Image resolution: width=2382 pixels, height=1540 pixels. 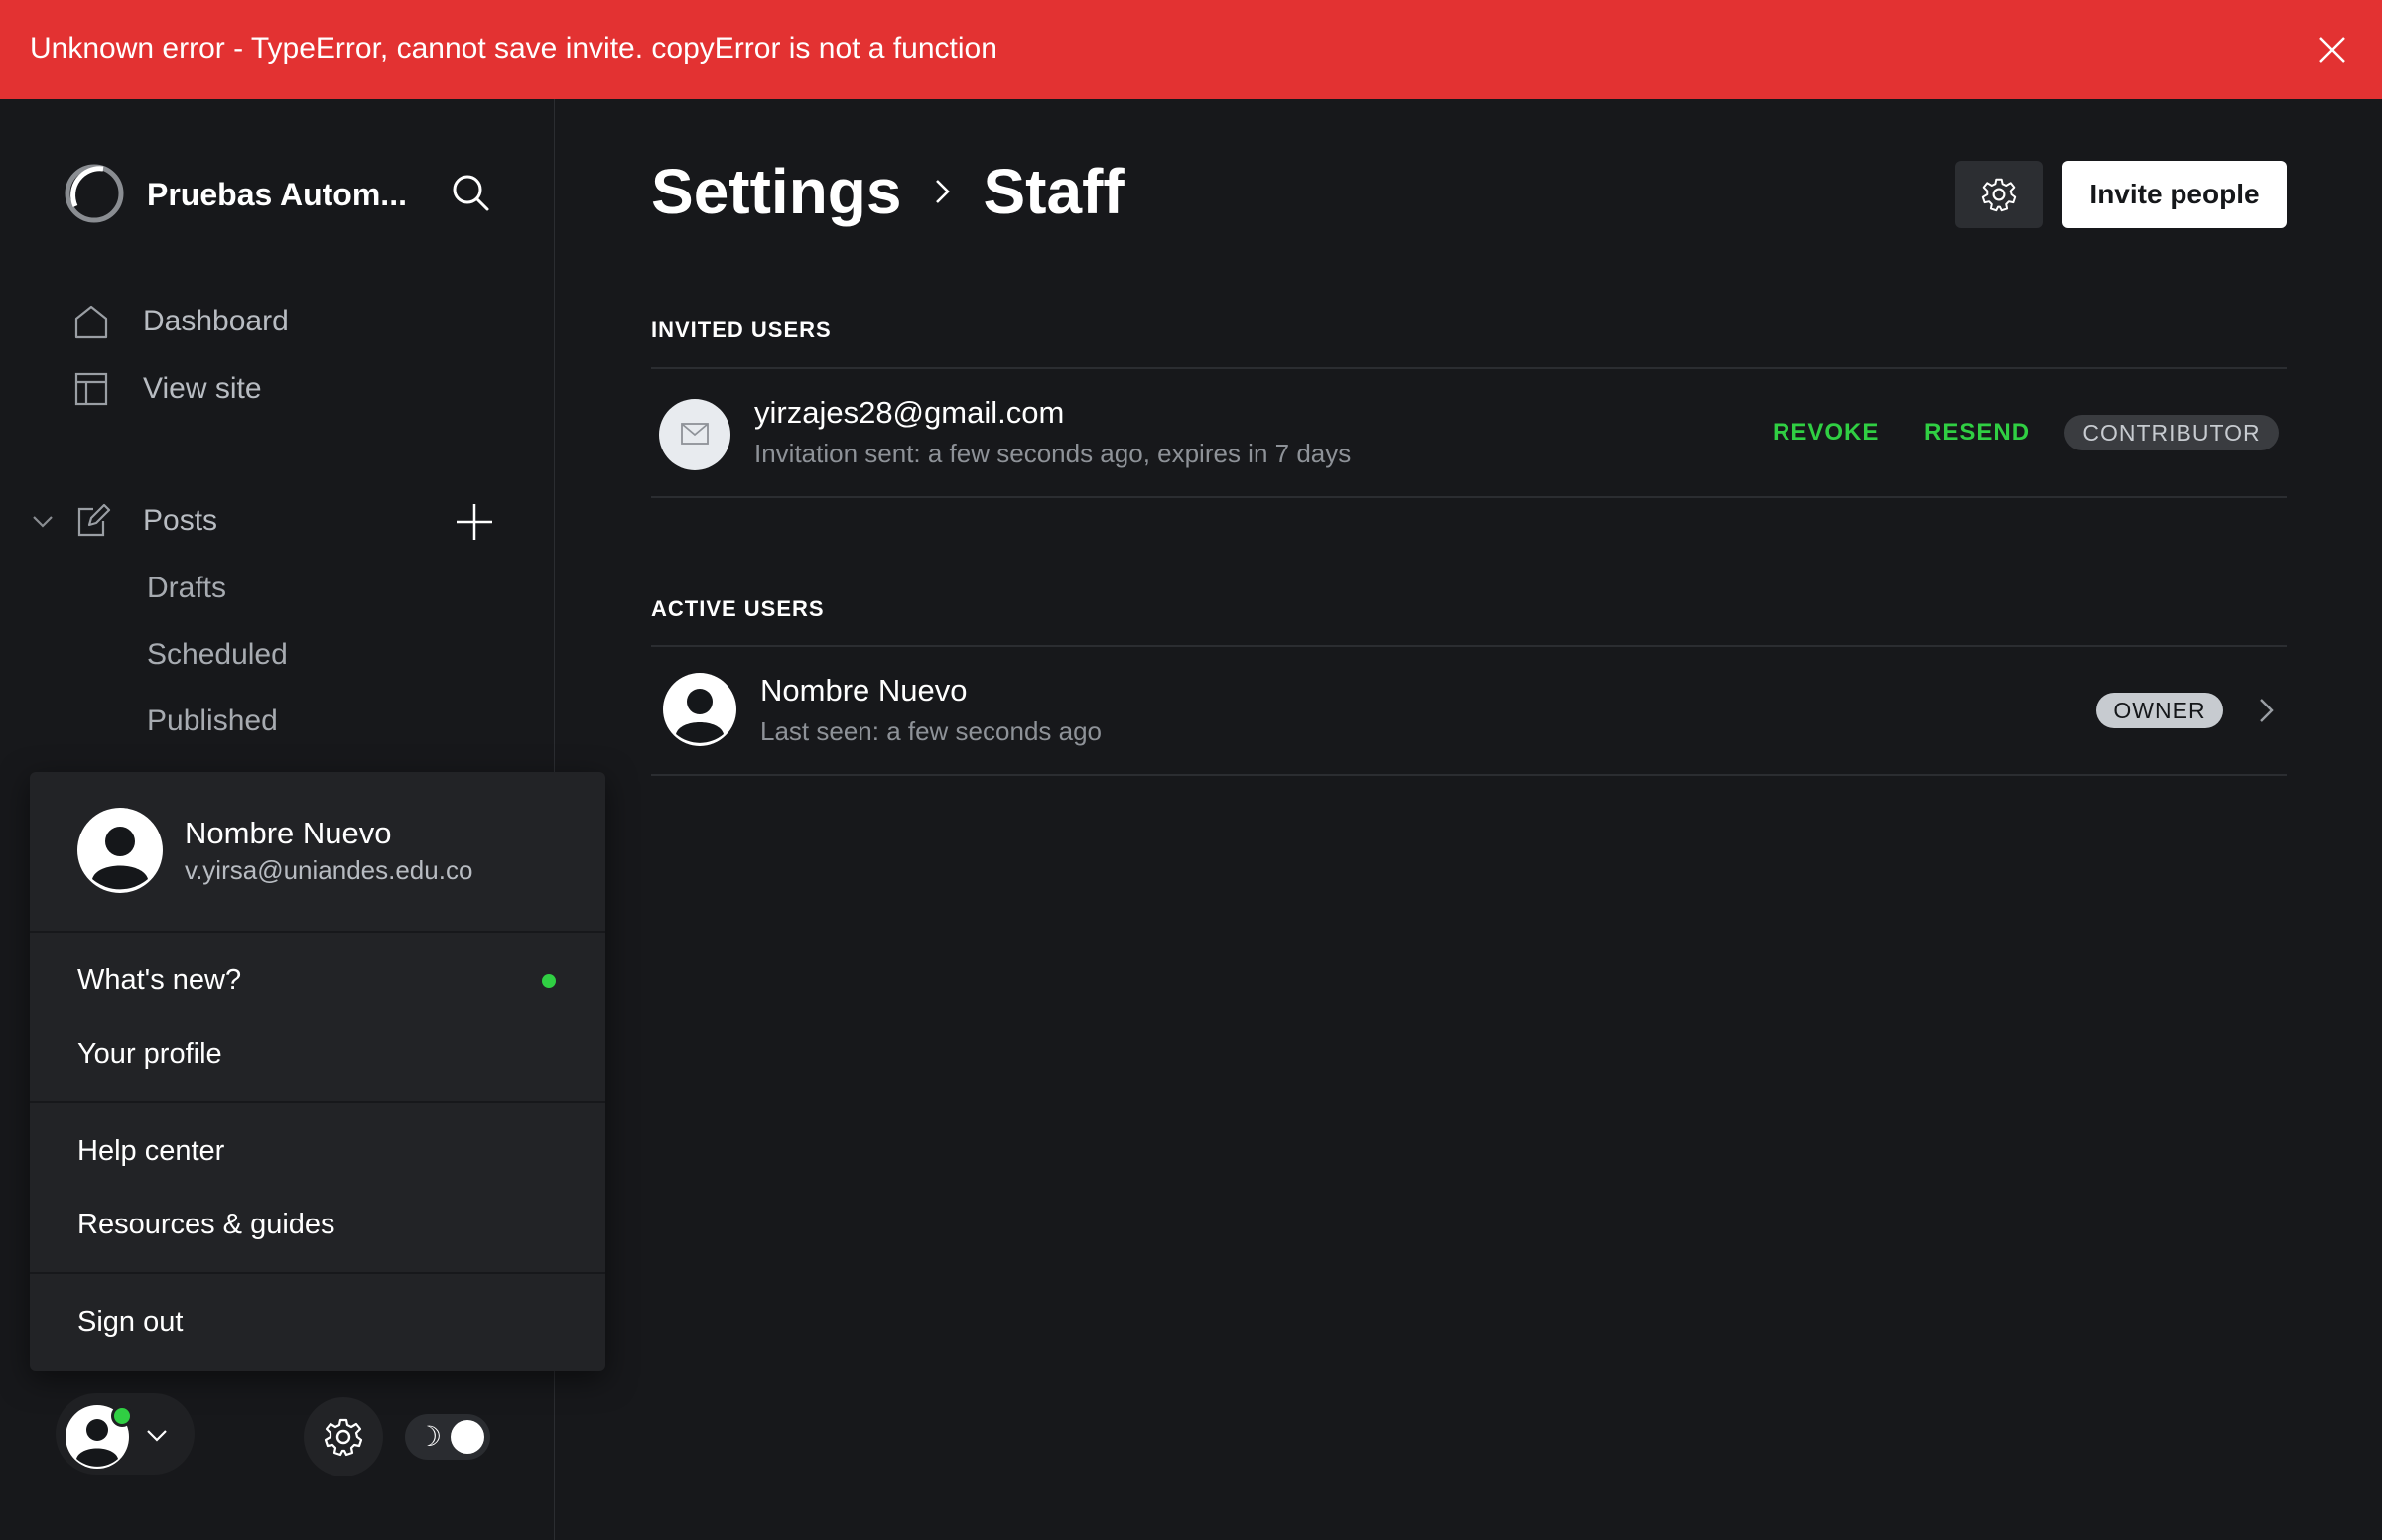 I want to click on role-badge: OWNER, so click(x=2159, y=710).